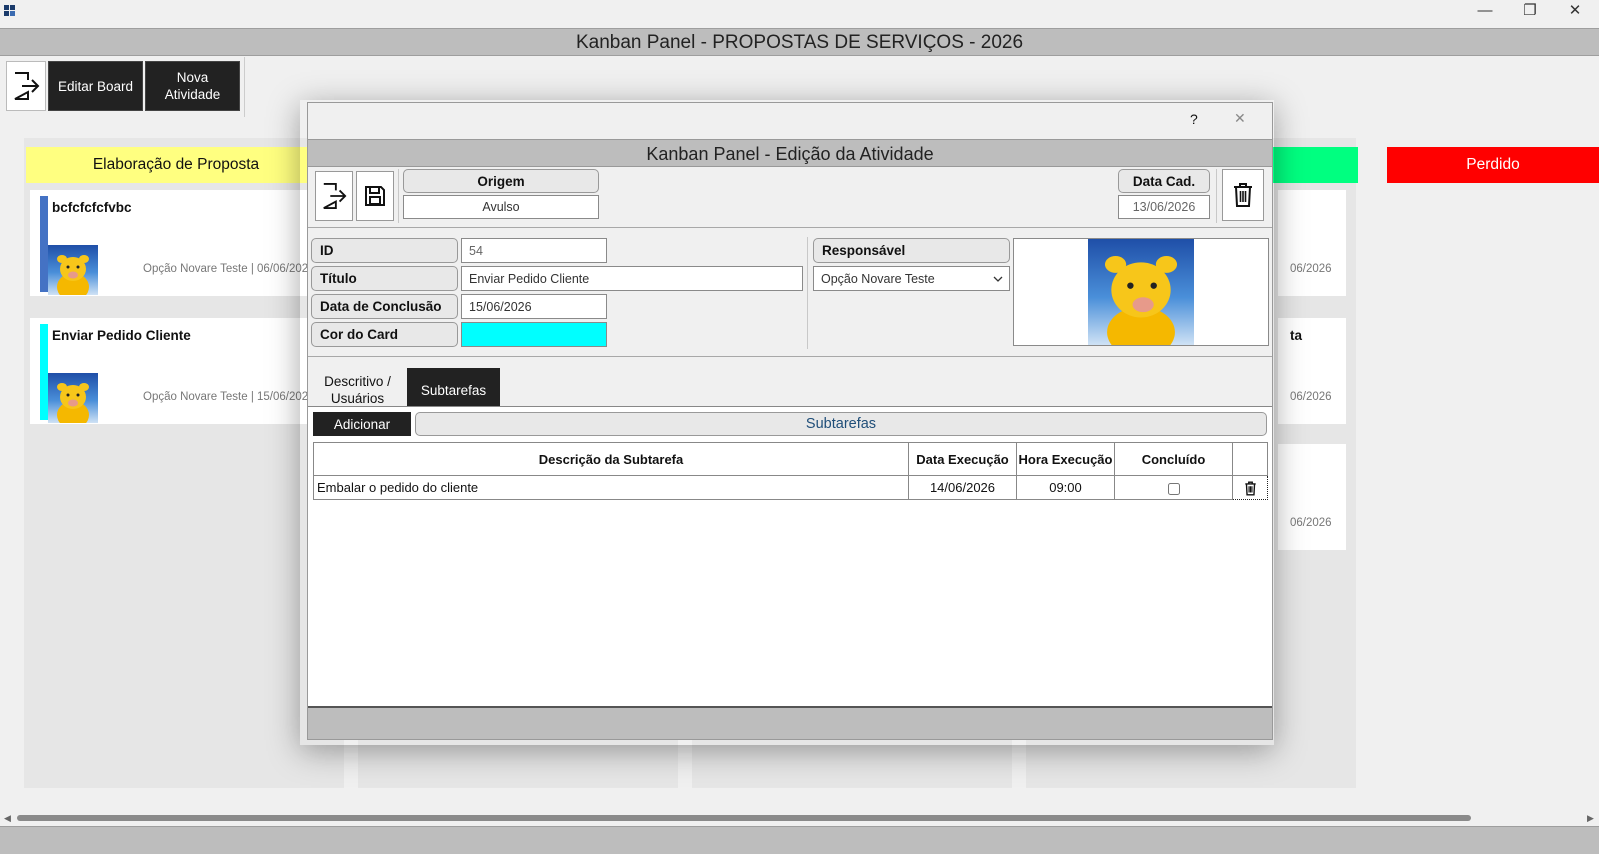  I want to click on subtask-description: Embalar o pedido do cliente, so click(611, 487).